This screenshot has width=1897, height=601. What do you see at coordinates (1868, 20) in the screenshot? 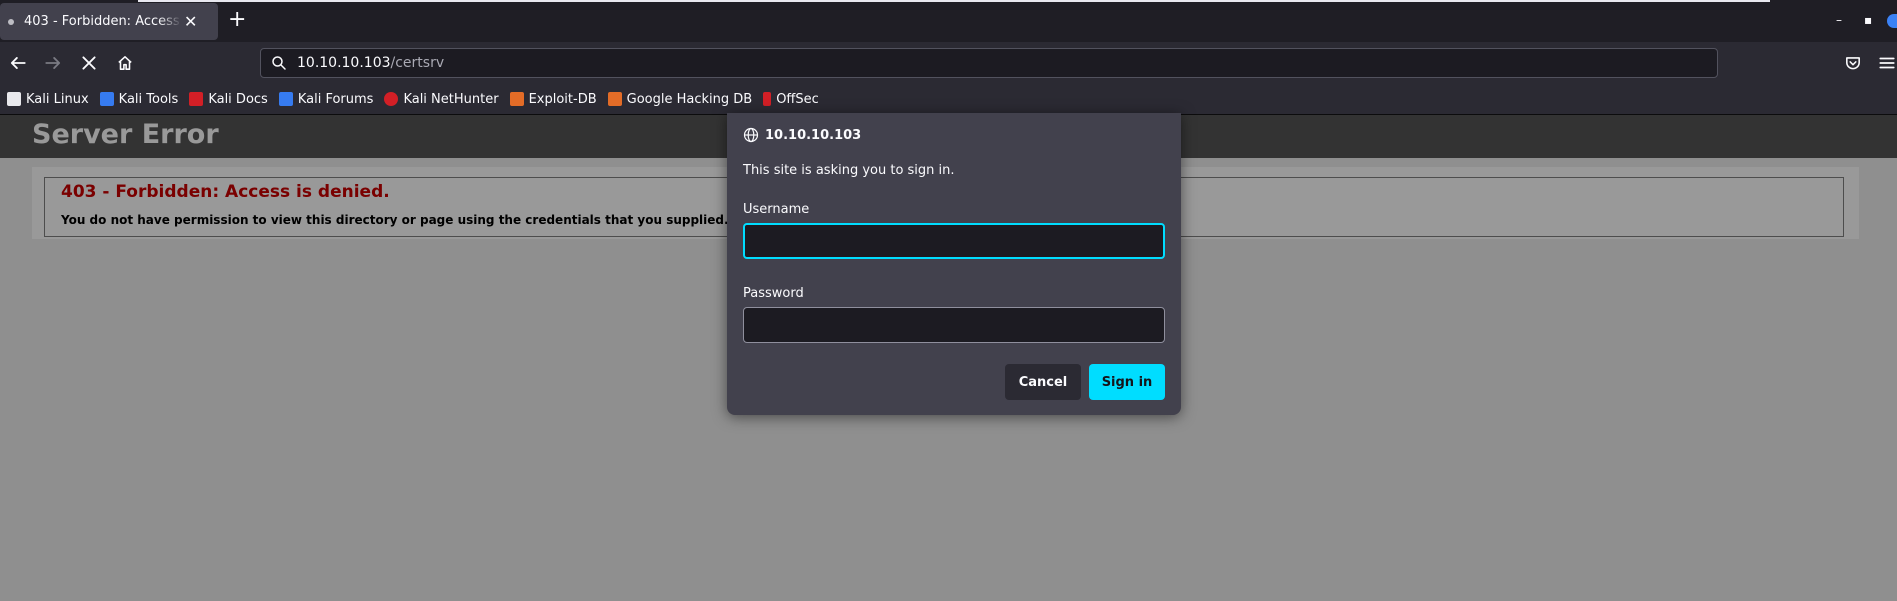
I see `maximize-button: ▪` at bounding box center [1868, 20].